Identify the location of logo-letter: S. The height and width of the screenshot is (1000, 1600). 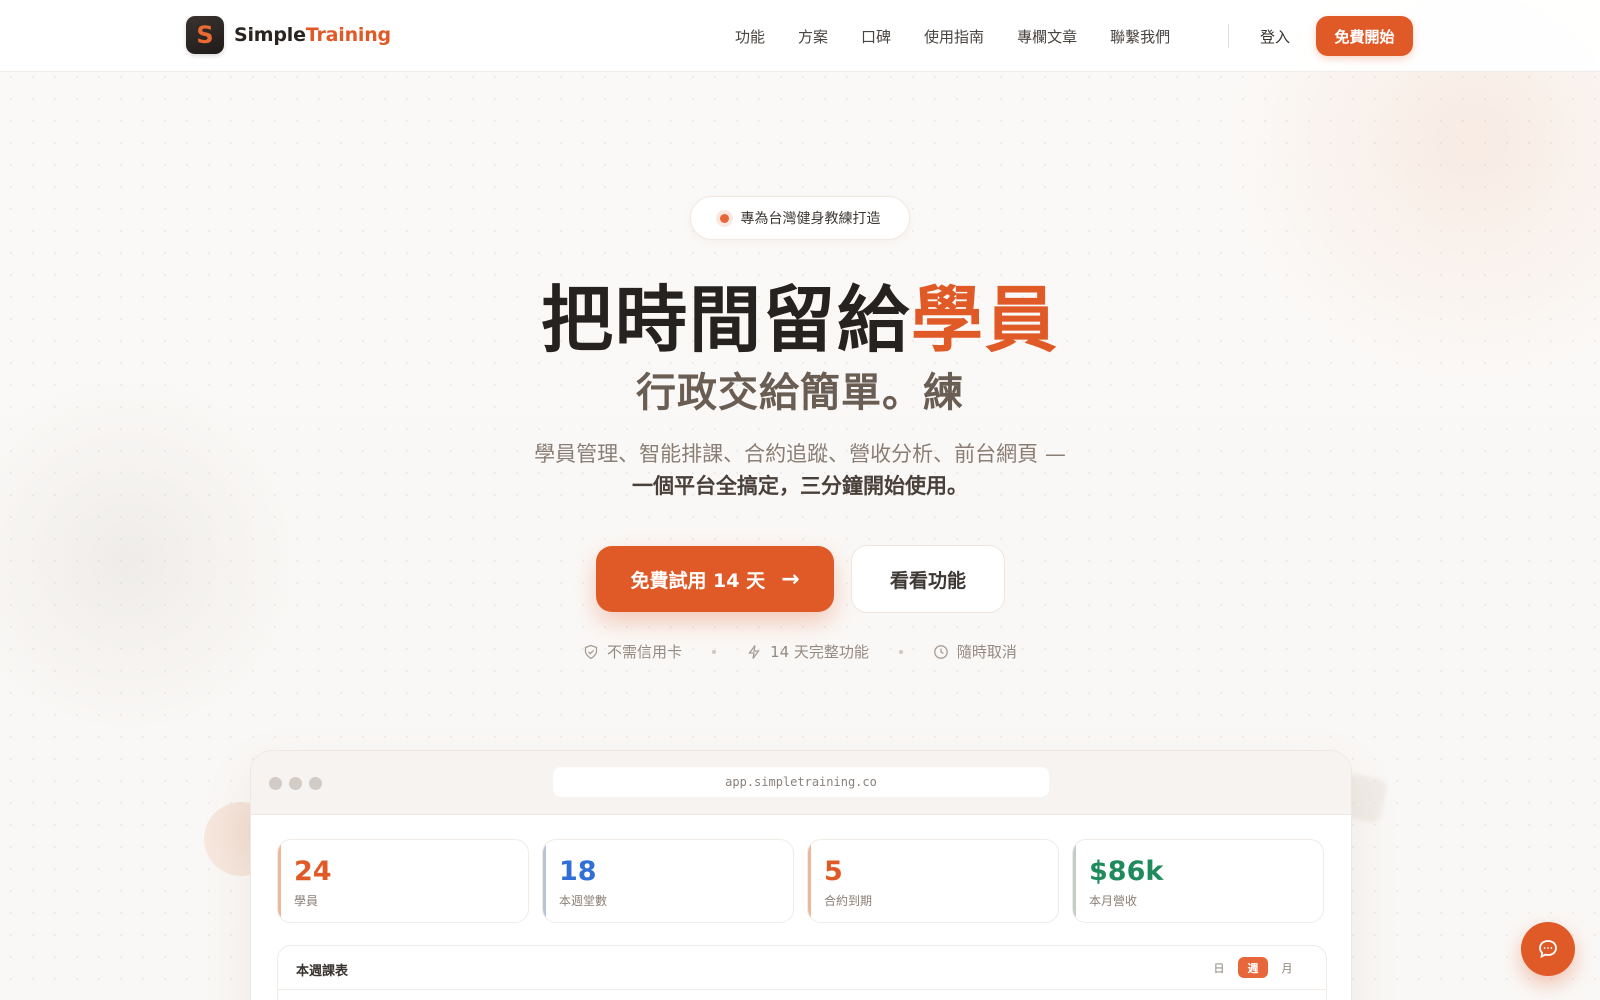
(205, 35).